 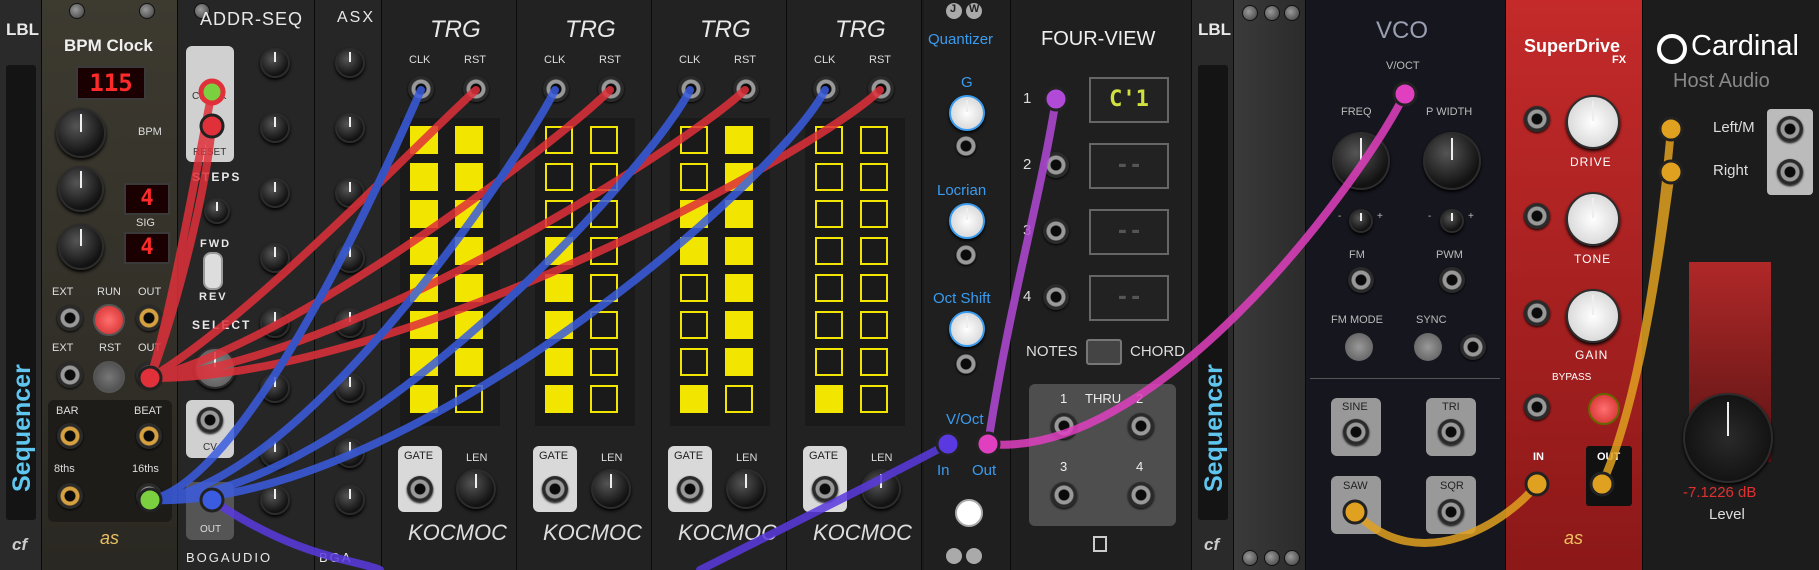 I want to click on steps-knob, so click(x=217, y=211).